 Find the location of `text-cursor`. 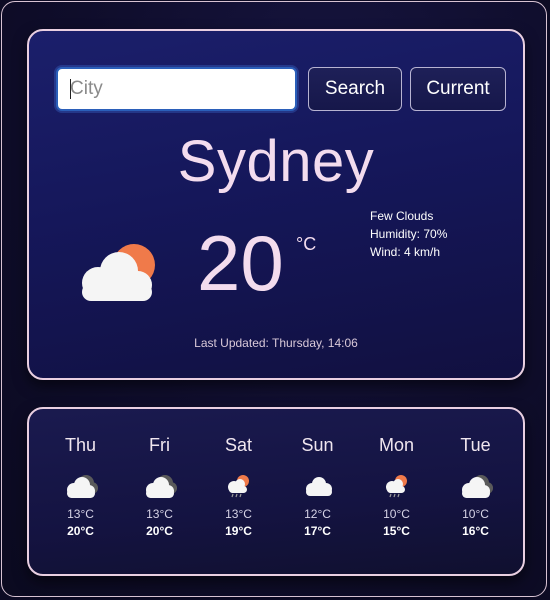

text-cursor is located at coordinates (70, 89).